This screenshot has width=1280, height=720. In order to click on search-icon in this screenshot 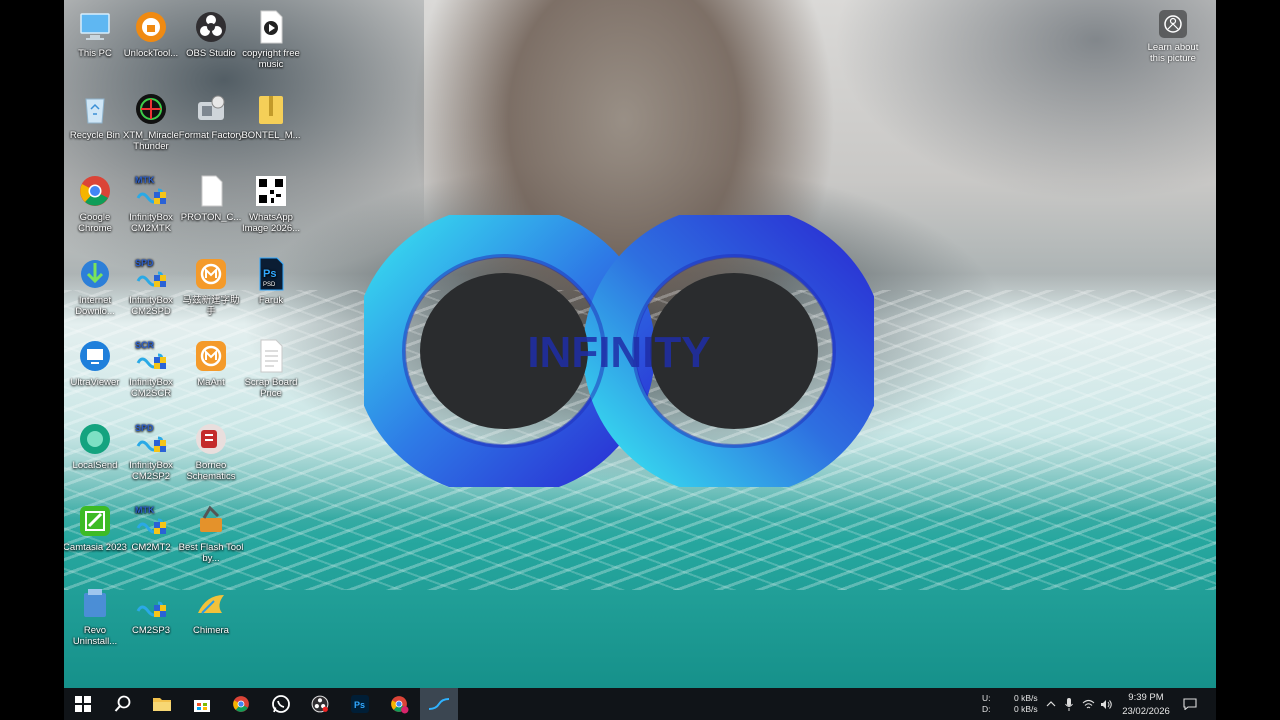, I will do `click(123, 704)`.